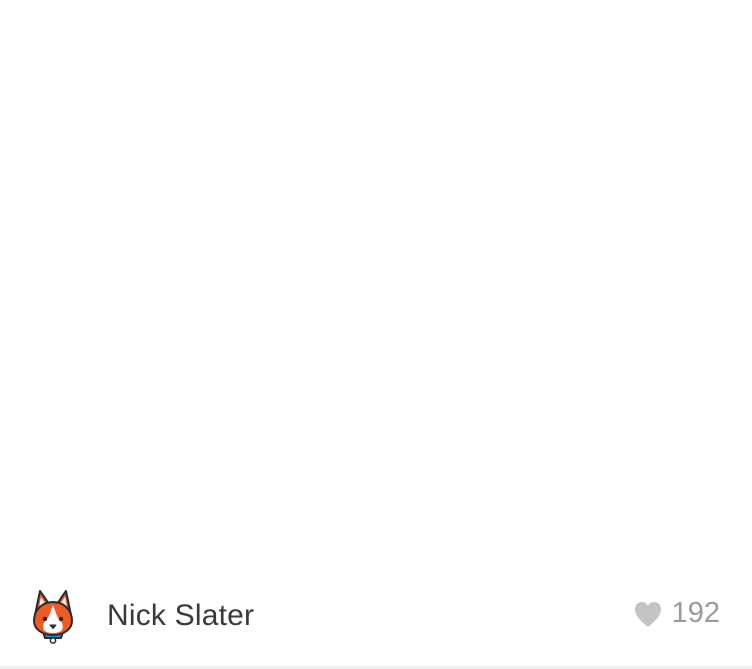  I want to click on like-count: 192, so click(695, 613).